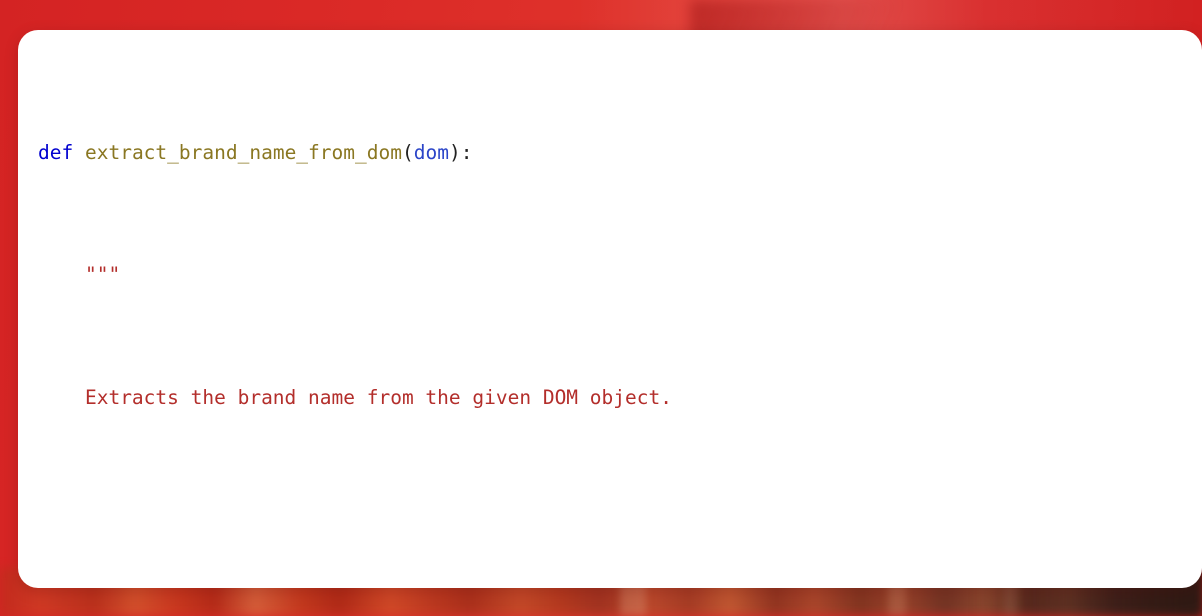 The image size is (1202, 616). What do you see at coordinates (590, 153) in the screenshot?
I see `code-line-1: def extract_brand_name_from_dom(dom):` at bounding box center [590, 153].